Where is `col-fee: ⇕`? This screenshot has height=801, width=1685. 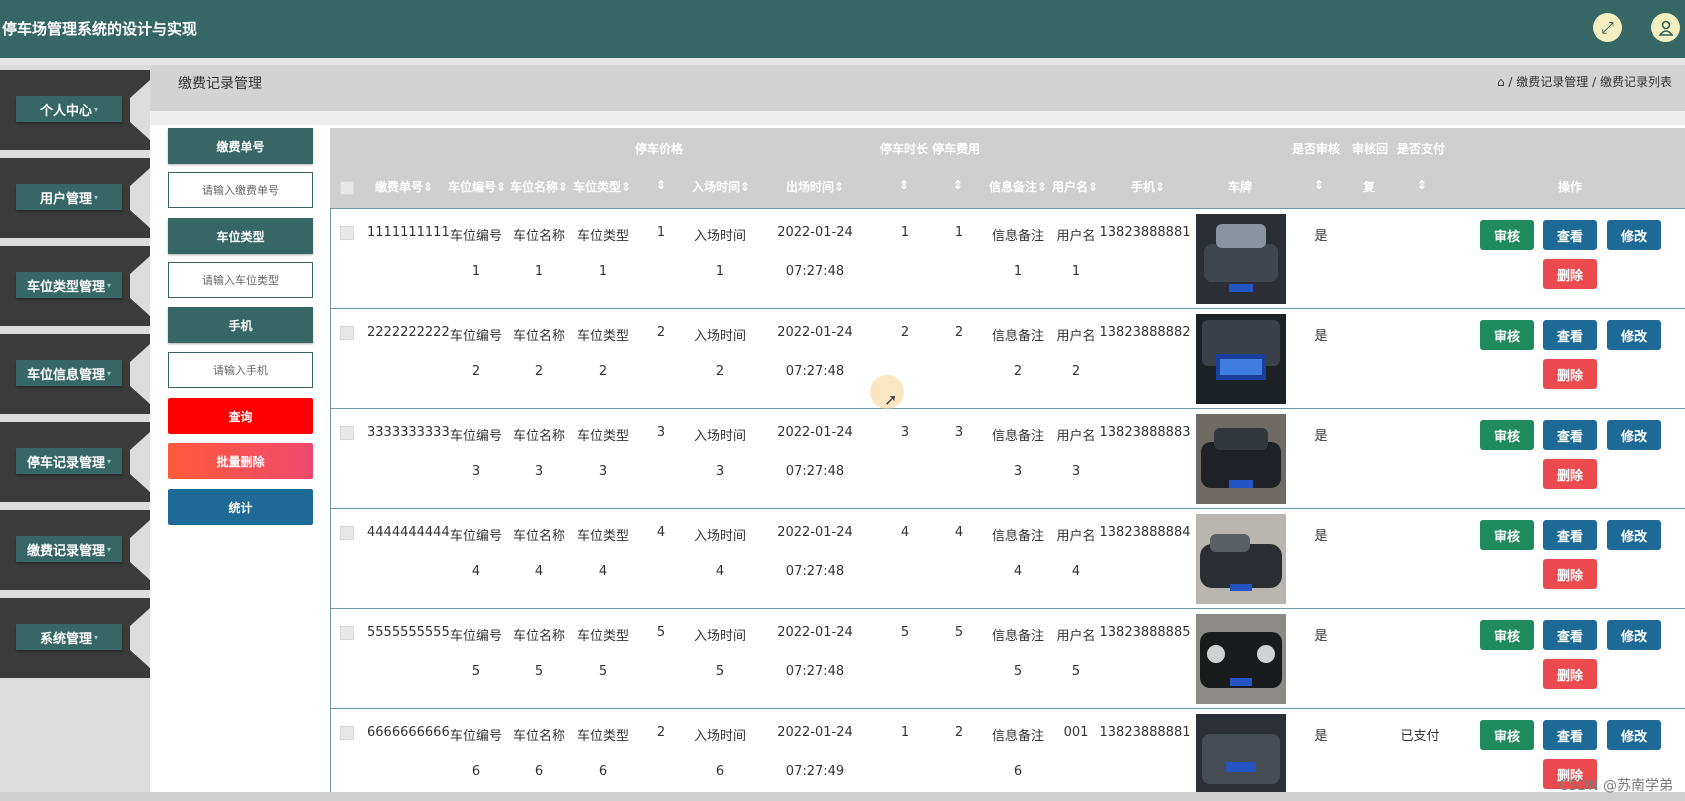 col-fee: ⇕ is located at coordinates (958, 185).